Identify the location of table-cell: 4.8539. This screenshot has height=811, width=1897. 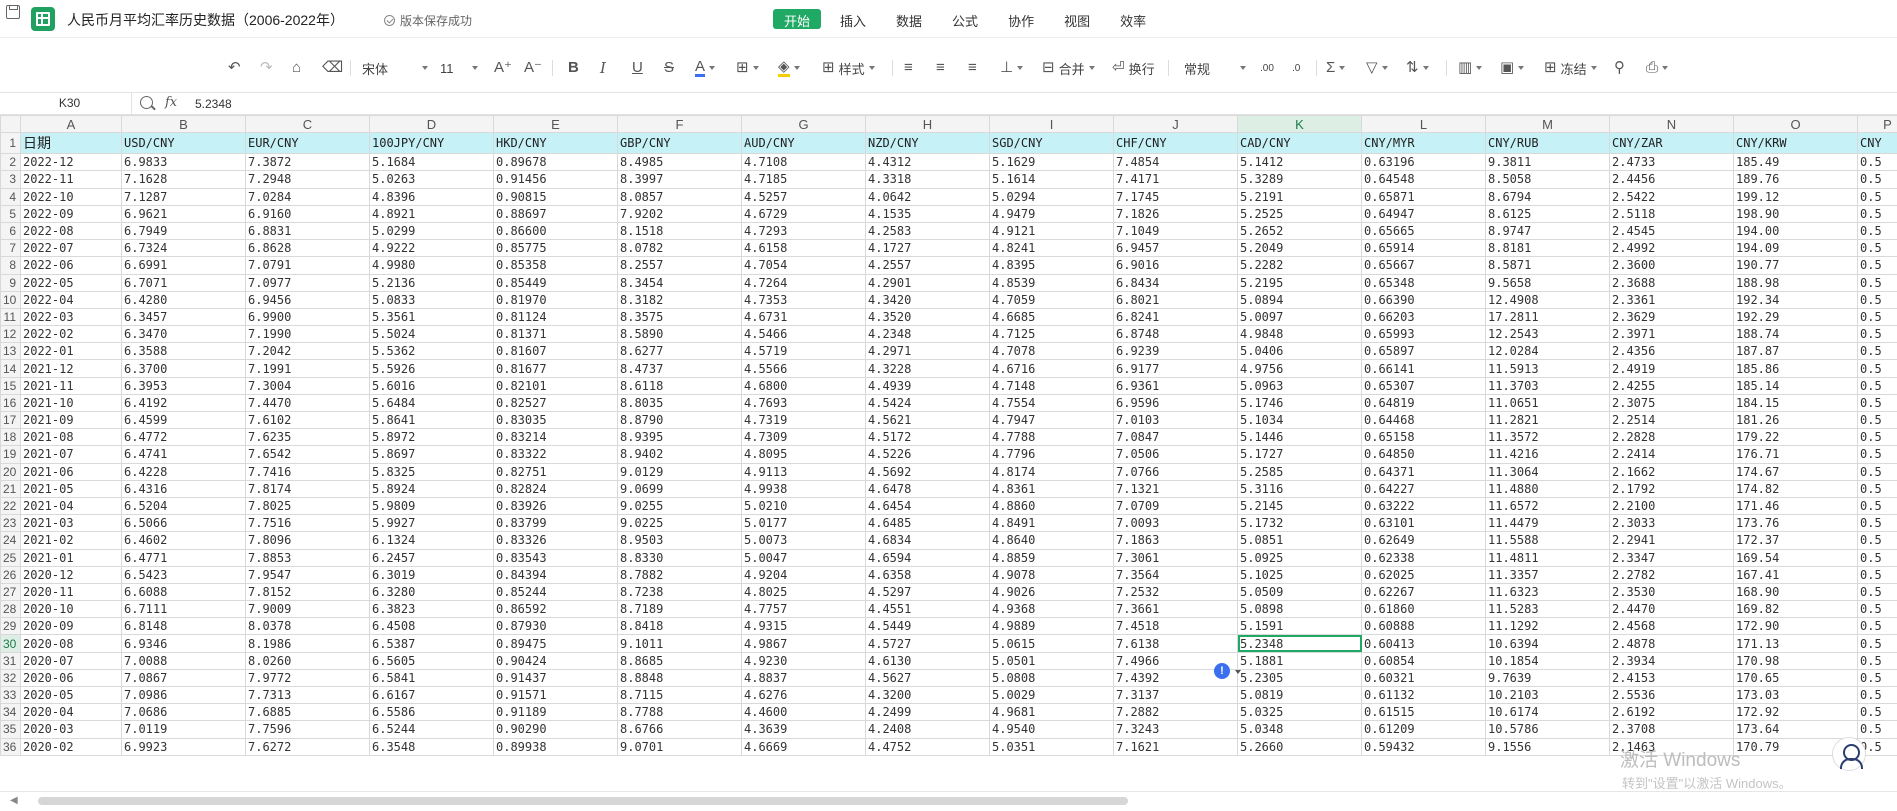
(1051, 282).